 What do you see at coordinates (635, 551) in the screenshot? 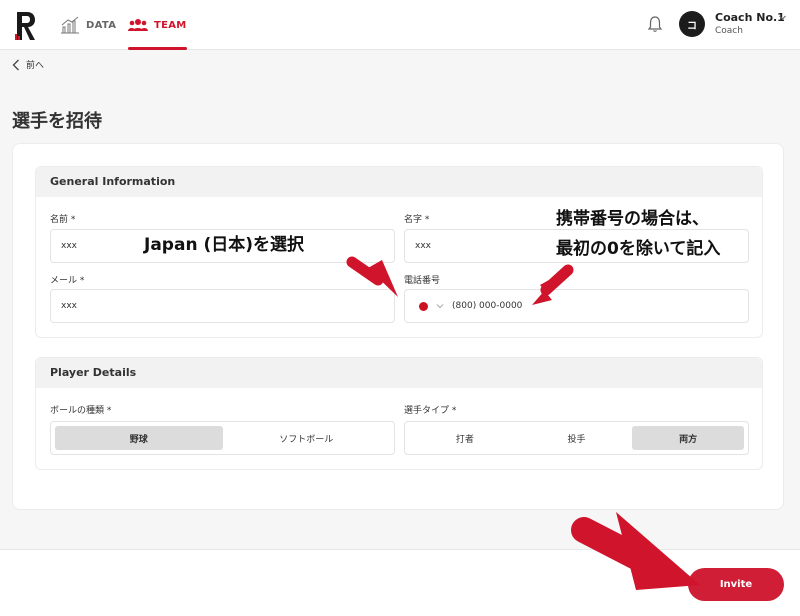
I see `arrow-to-invite` at bounding box center [635, 551].